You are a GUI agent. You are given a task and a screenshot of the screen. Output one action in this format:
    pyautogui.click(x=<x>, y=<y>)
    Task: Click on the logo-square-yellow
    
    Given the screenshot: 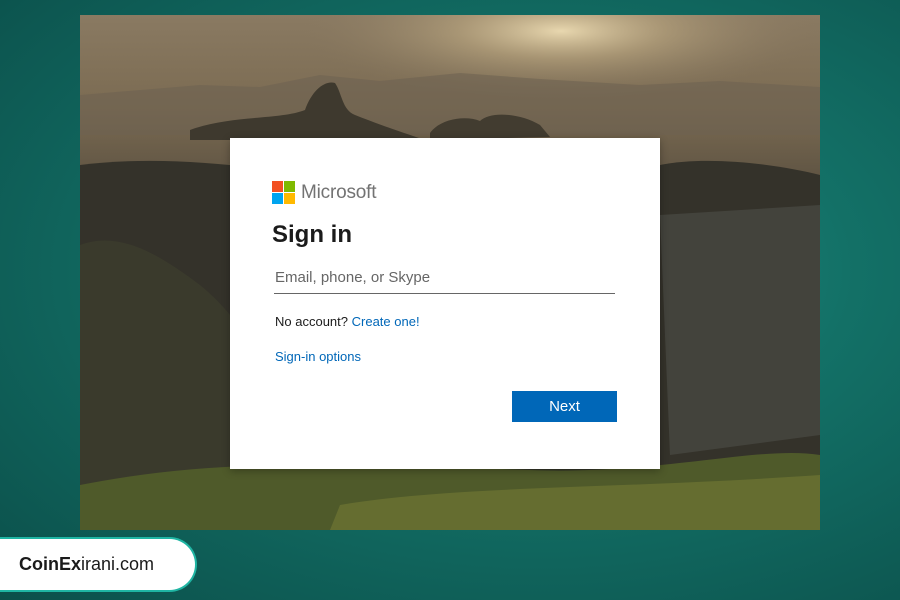 What is the action you would take?
    pyautogui.click(x=289, y=198)
    